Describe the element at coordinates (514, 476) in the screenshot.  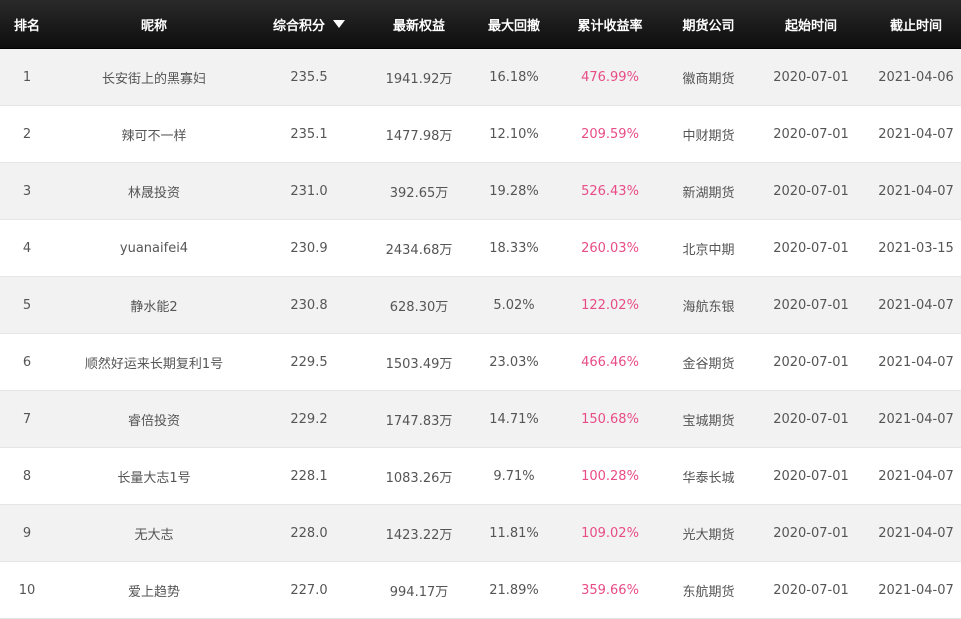
I see `cell-drawdown: 9.71%` at that location.